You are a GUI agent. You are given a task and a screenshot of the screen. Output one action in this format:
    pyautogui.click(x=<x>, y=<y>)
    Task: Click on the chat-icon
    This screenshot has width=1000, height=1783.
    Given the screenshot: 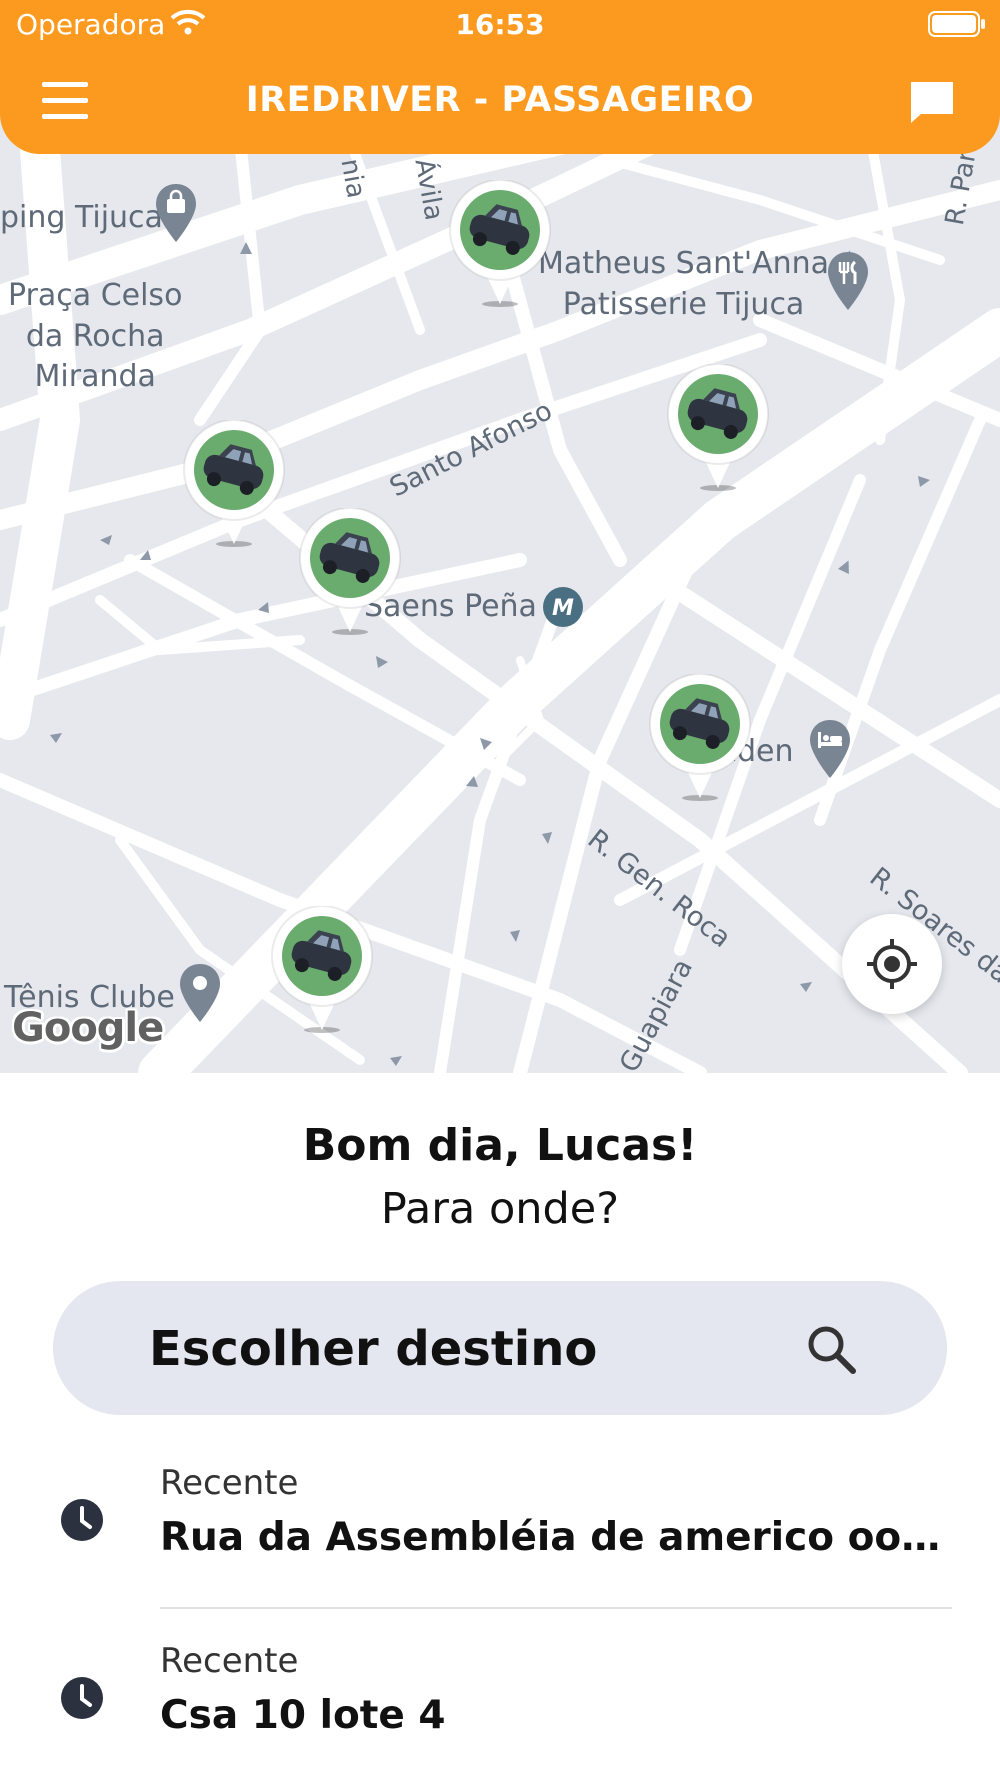 What is the action you would take?
    pyautogui.click(x=932, y=102)
    